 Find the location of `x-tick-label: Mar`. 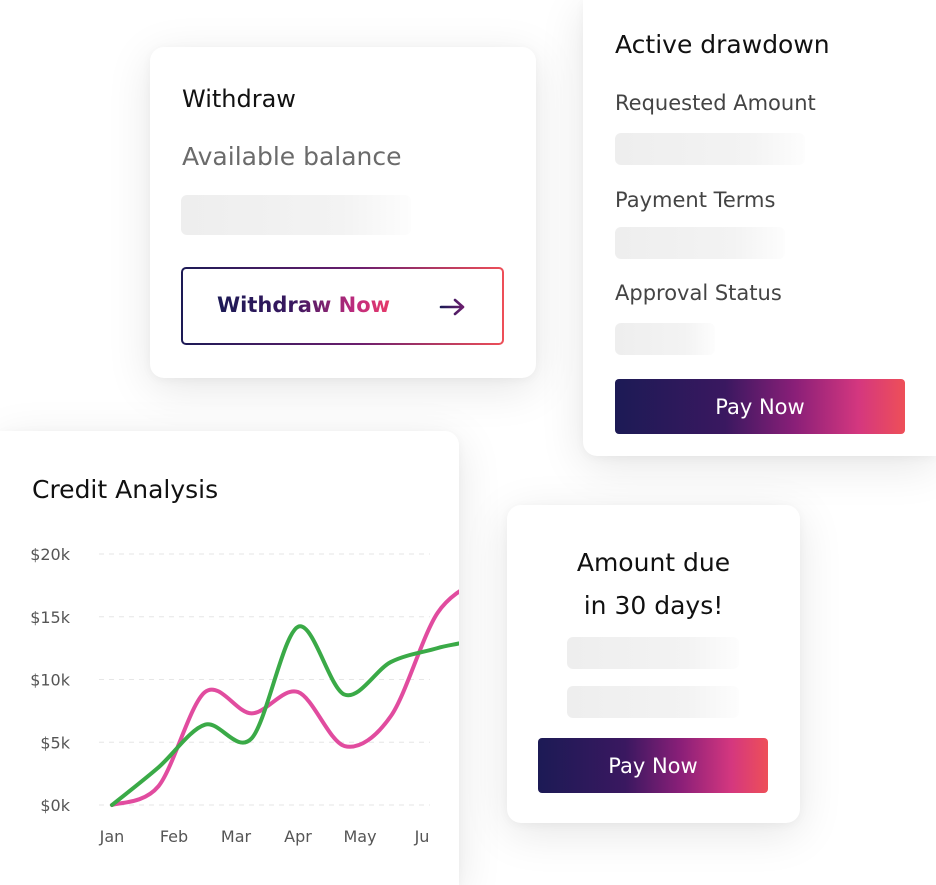

x-tick-label: Mar is located at coordinates (236, 836).